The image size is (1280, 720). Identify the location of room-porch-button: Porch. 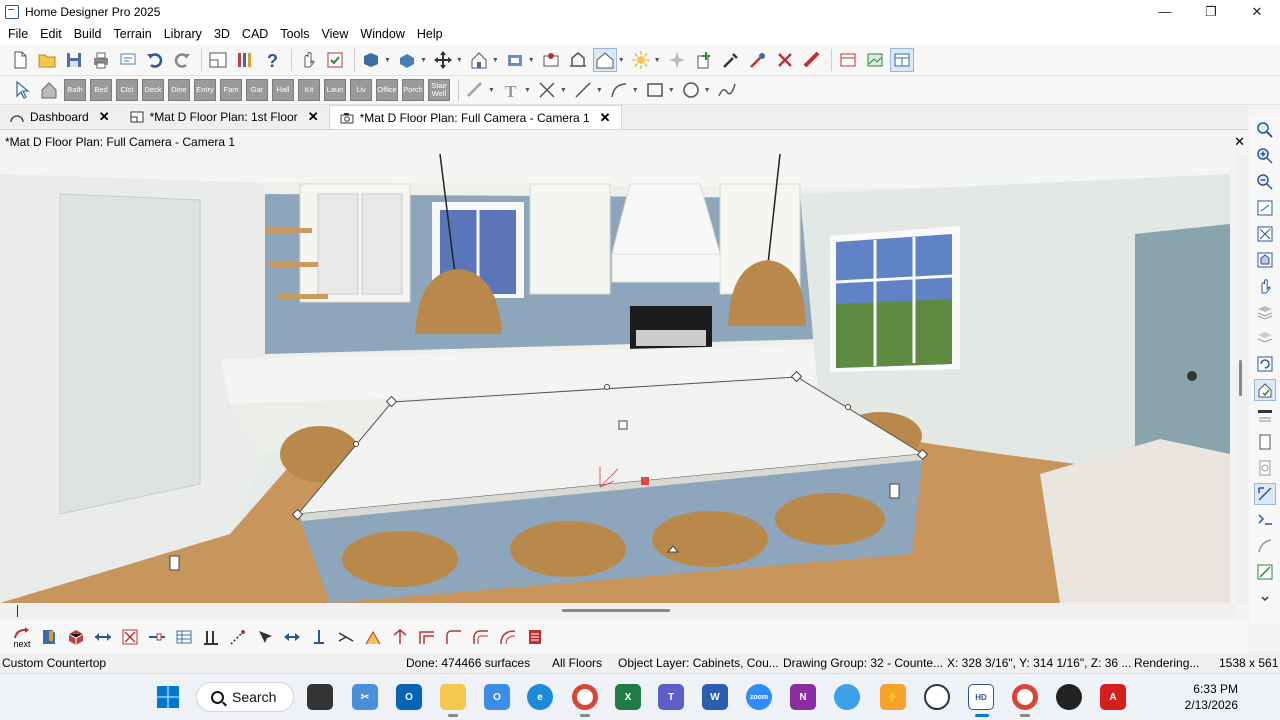
(413, 90).